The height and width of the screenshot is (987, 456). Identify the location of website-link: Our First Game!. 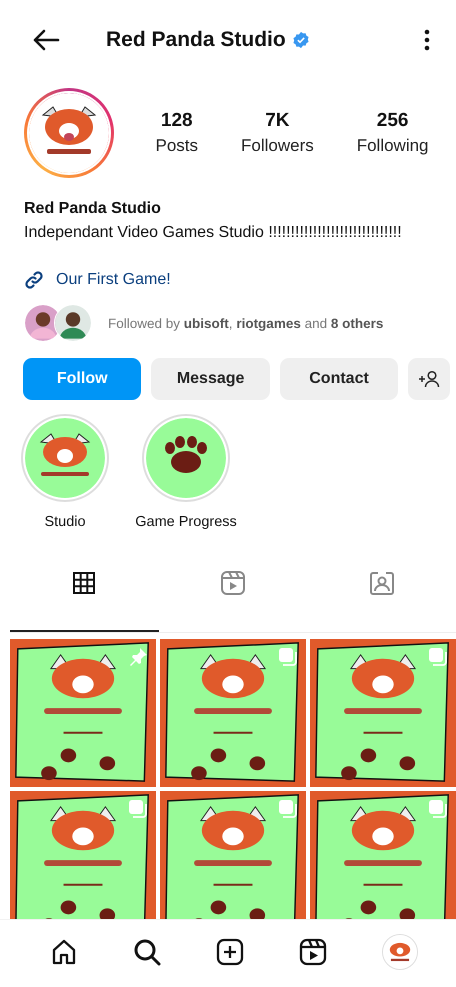
(113, 280).